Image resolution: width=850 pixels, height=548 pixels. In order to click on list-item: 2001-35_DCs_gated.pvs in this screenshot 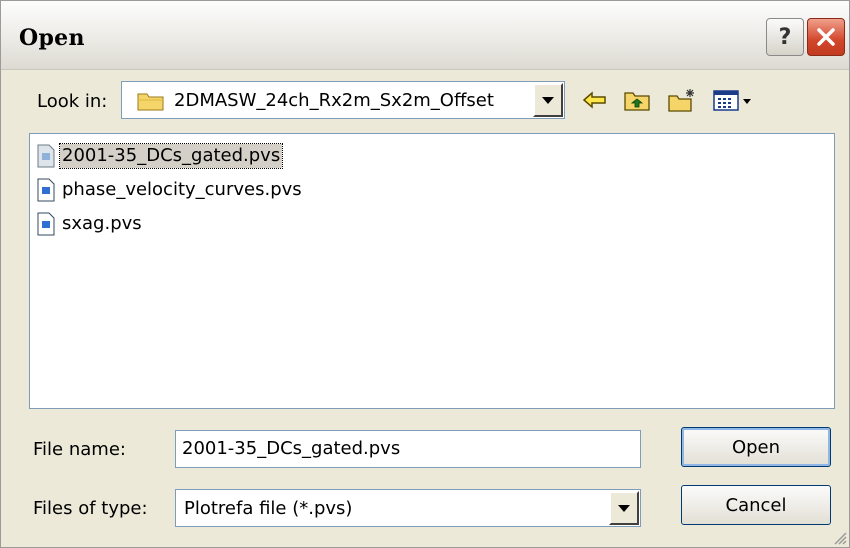, I will do `click(160, 156)`.